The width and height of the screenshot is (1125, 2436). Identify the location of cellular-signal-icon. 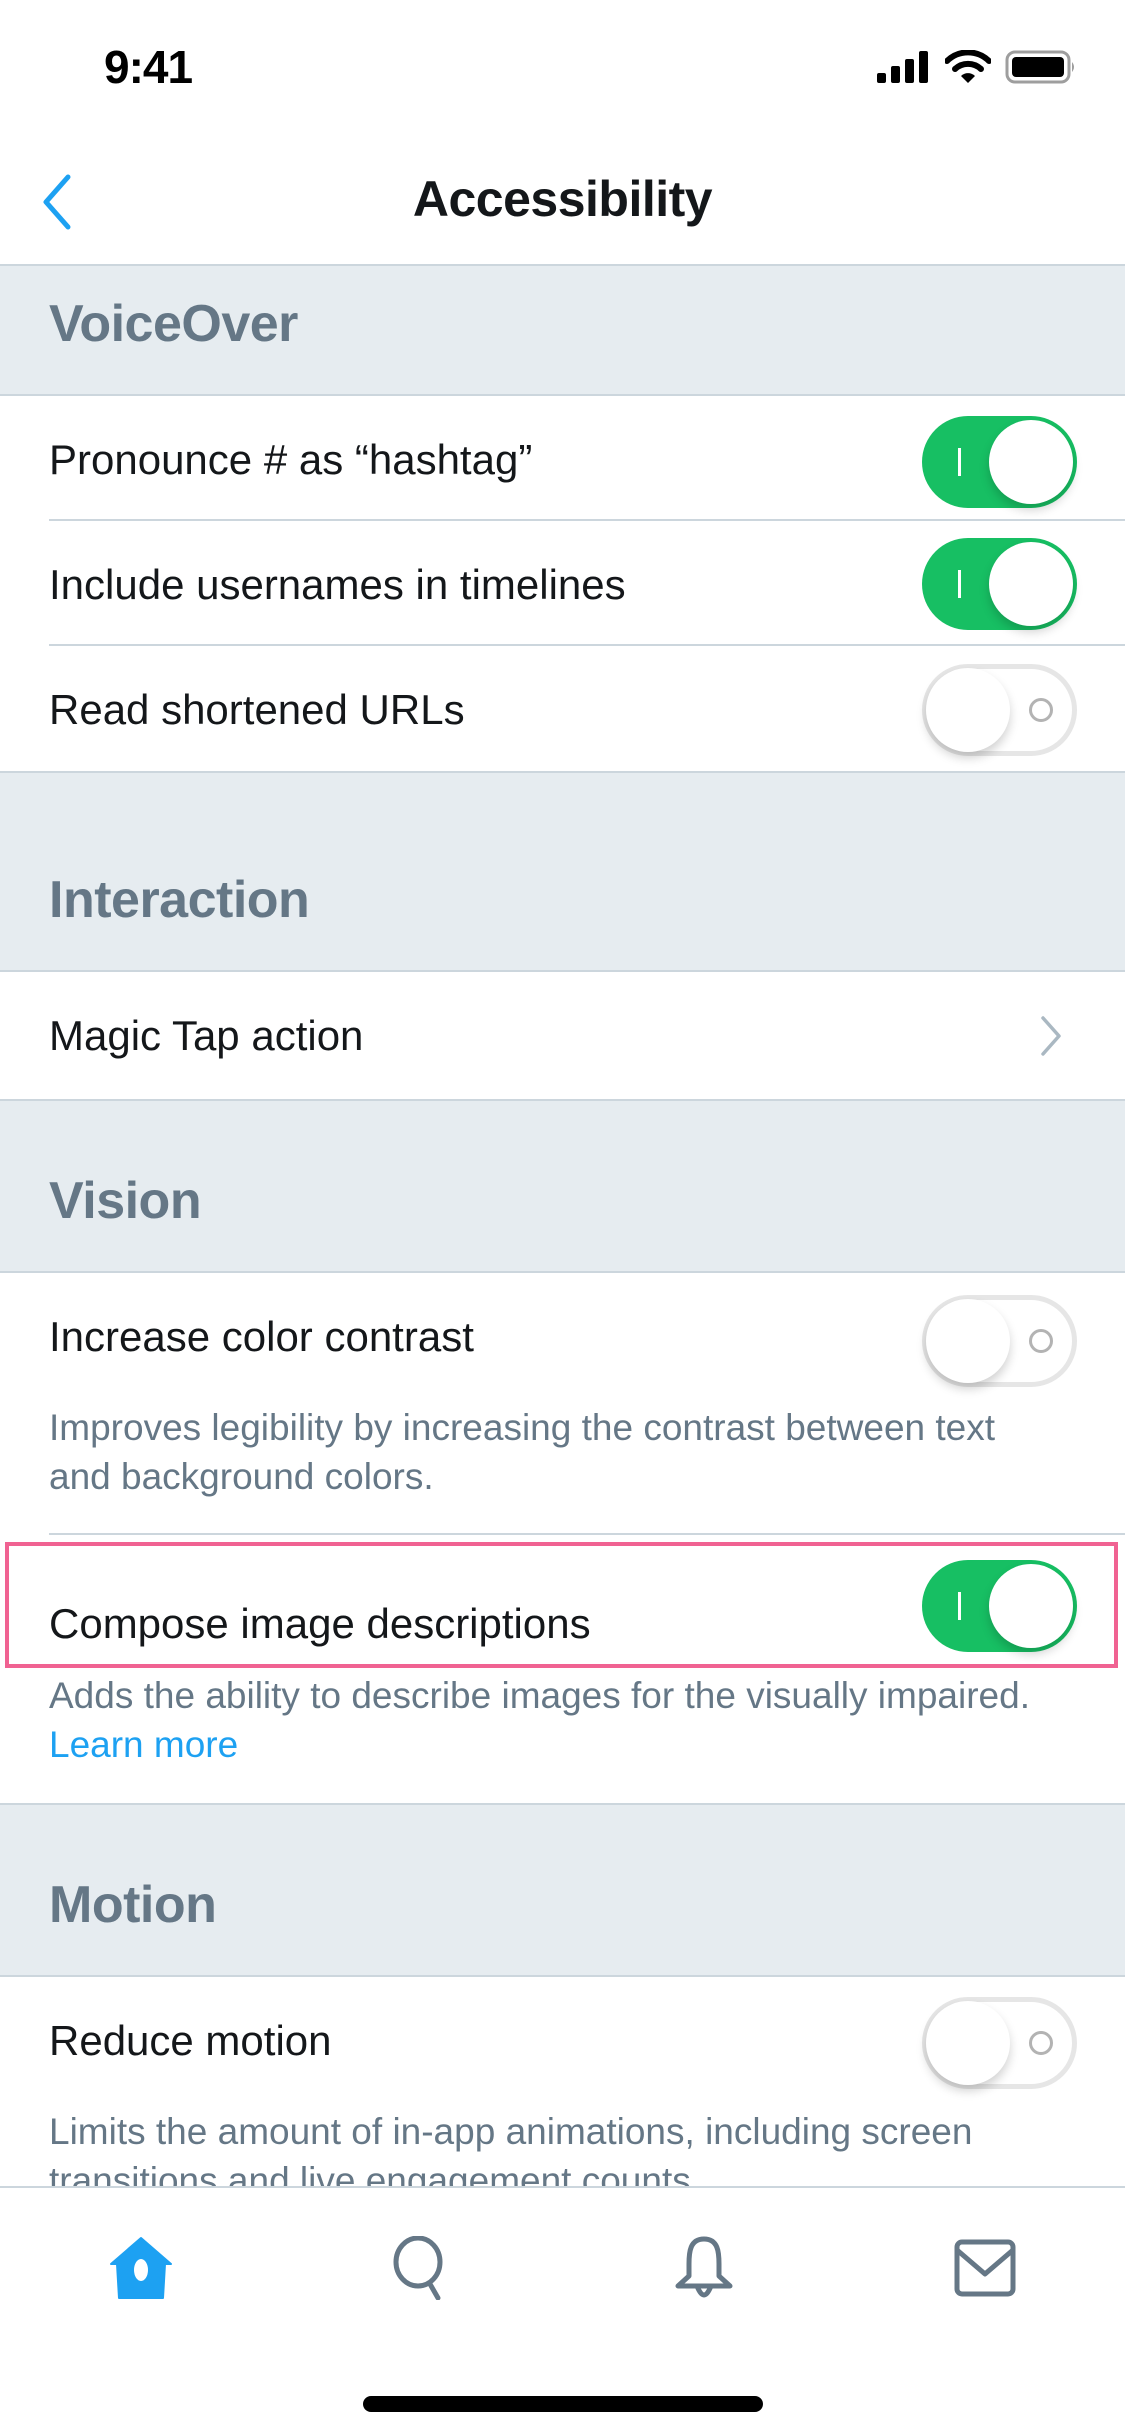
(902, 67).